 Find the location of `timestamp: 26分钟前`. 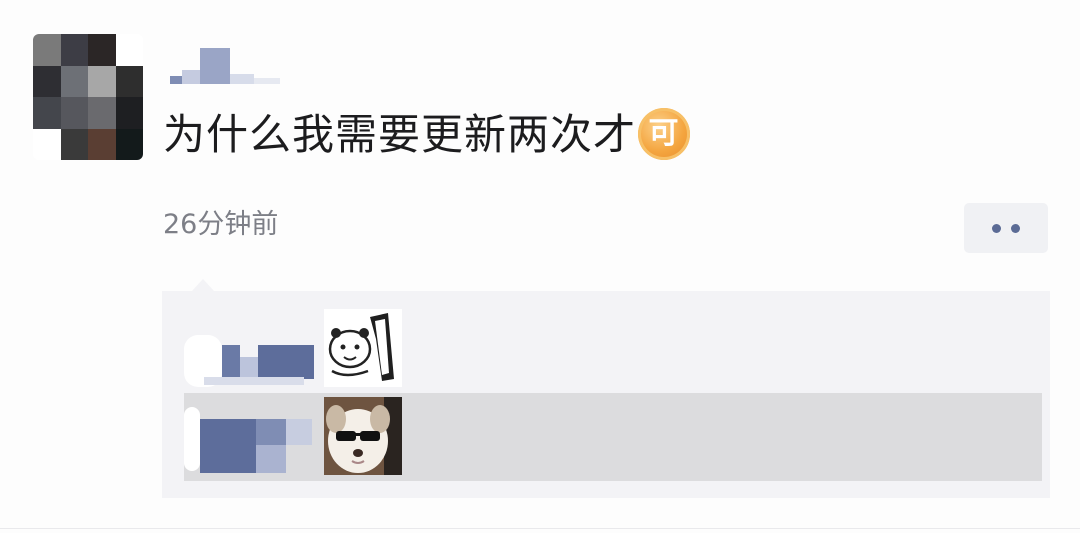

timestamp: 26分钟前 is located at coordinates (221, 224).